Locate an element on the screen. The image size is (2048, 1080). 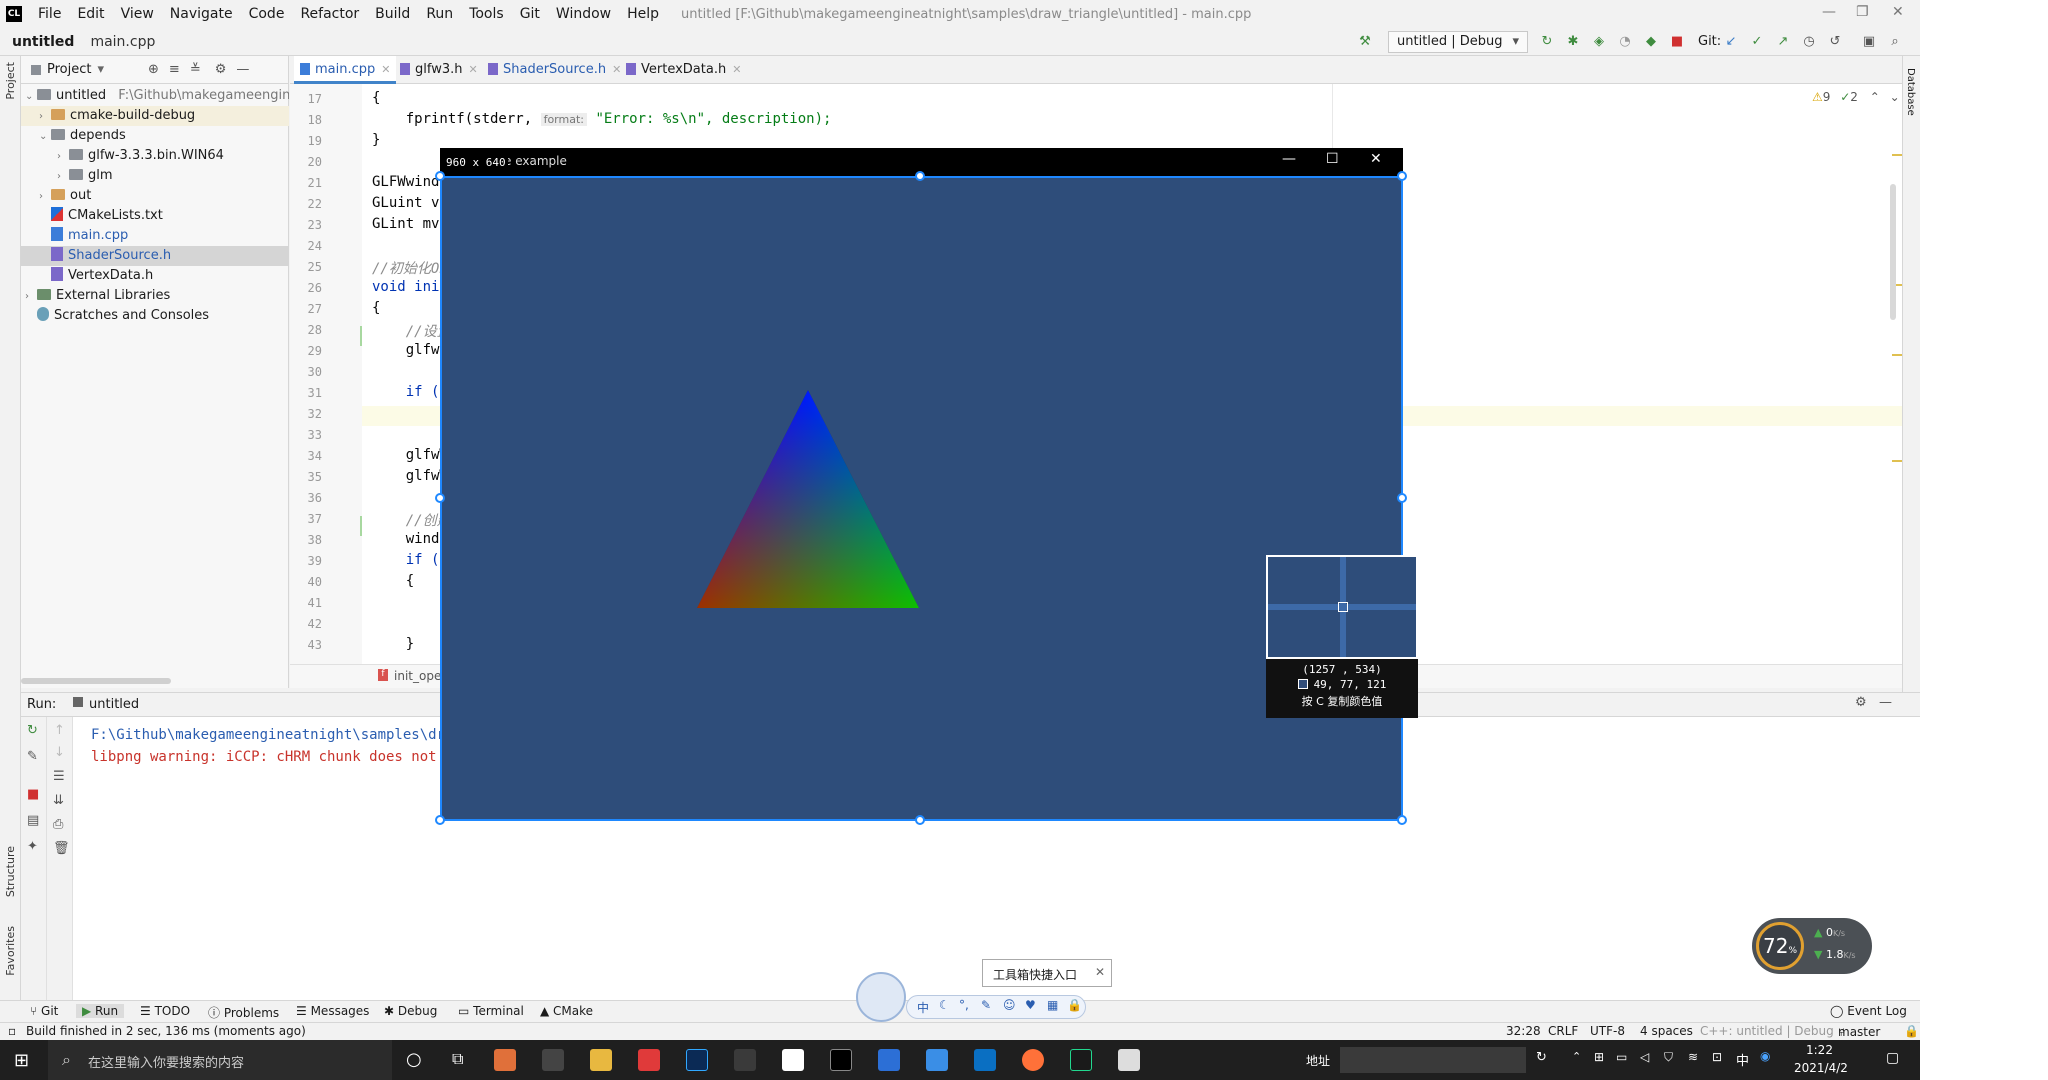
gear-icon: ⚙ is located at coordinates (221, 69).